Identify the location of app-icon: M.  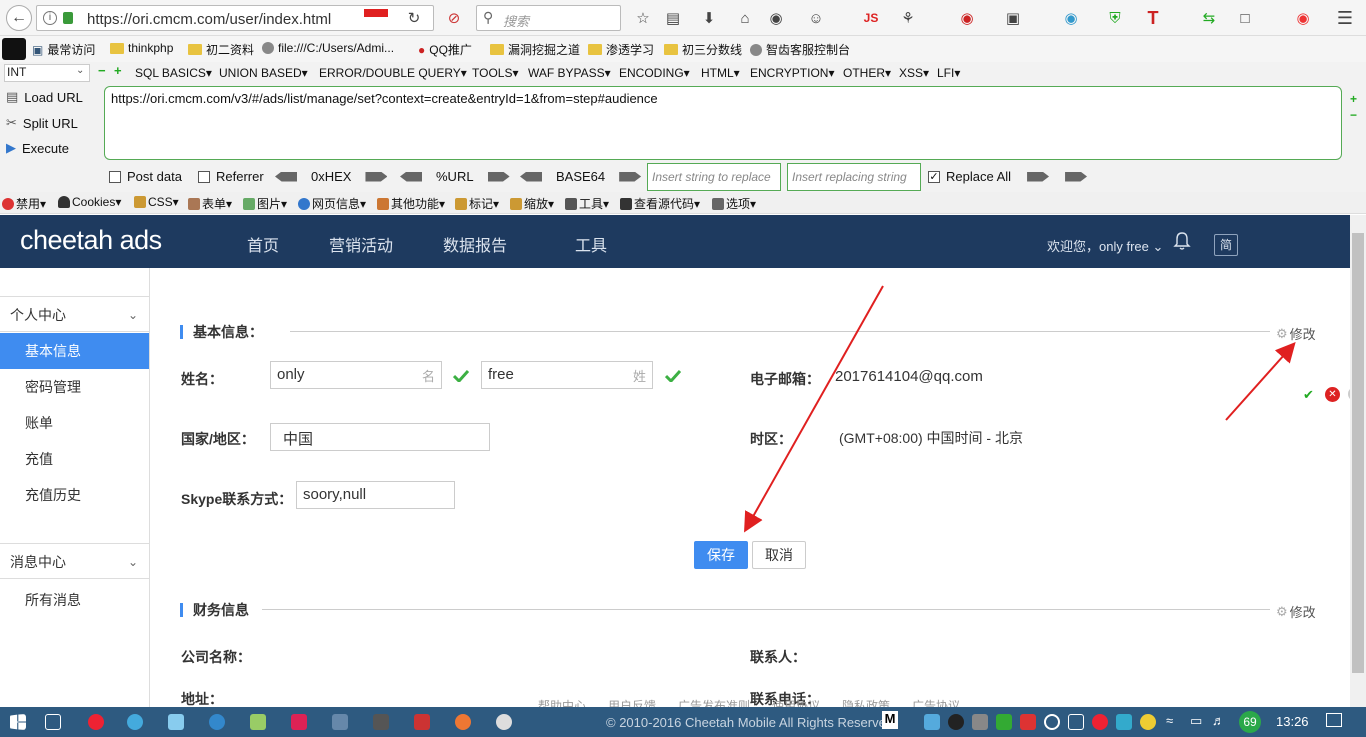
(890, 720).